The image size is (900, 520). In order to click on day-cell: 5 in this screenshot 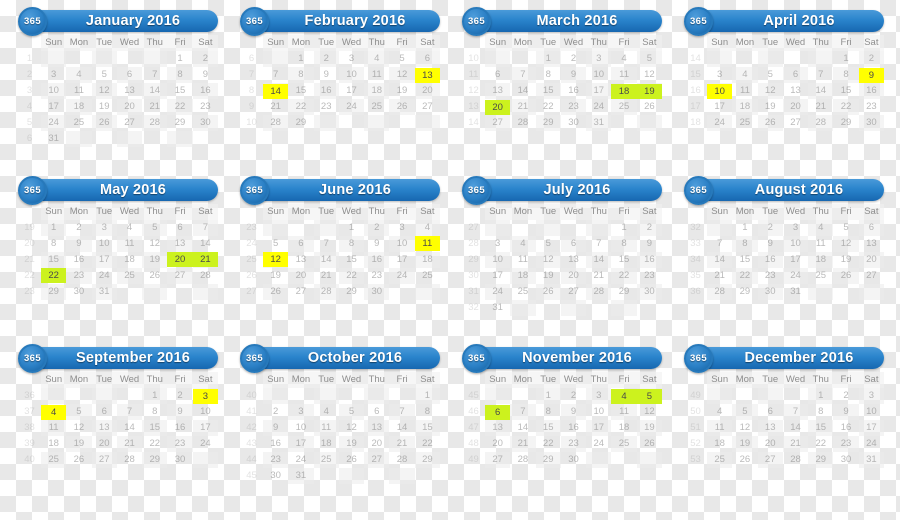, I will do `click(275, 244)`.